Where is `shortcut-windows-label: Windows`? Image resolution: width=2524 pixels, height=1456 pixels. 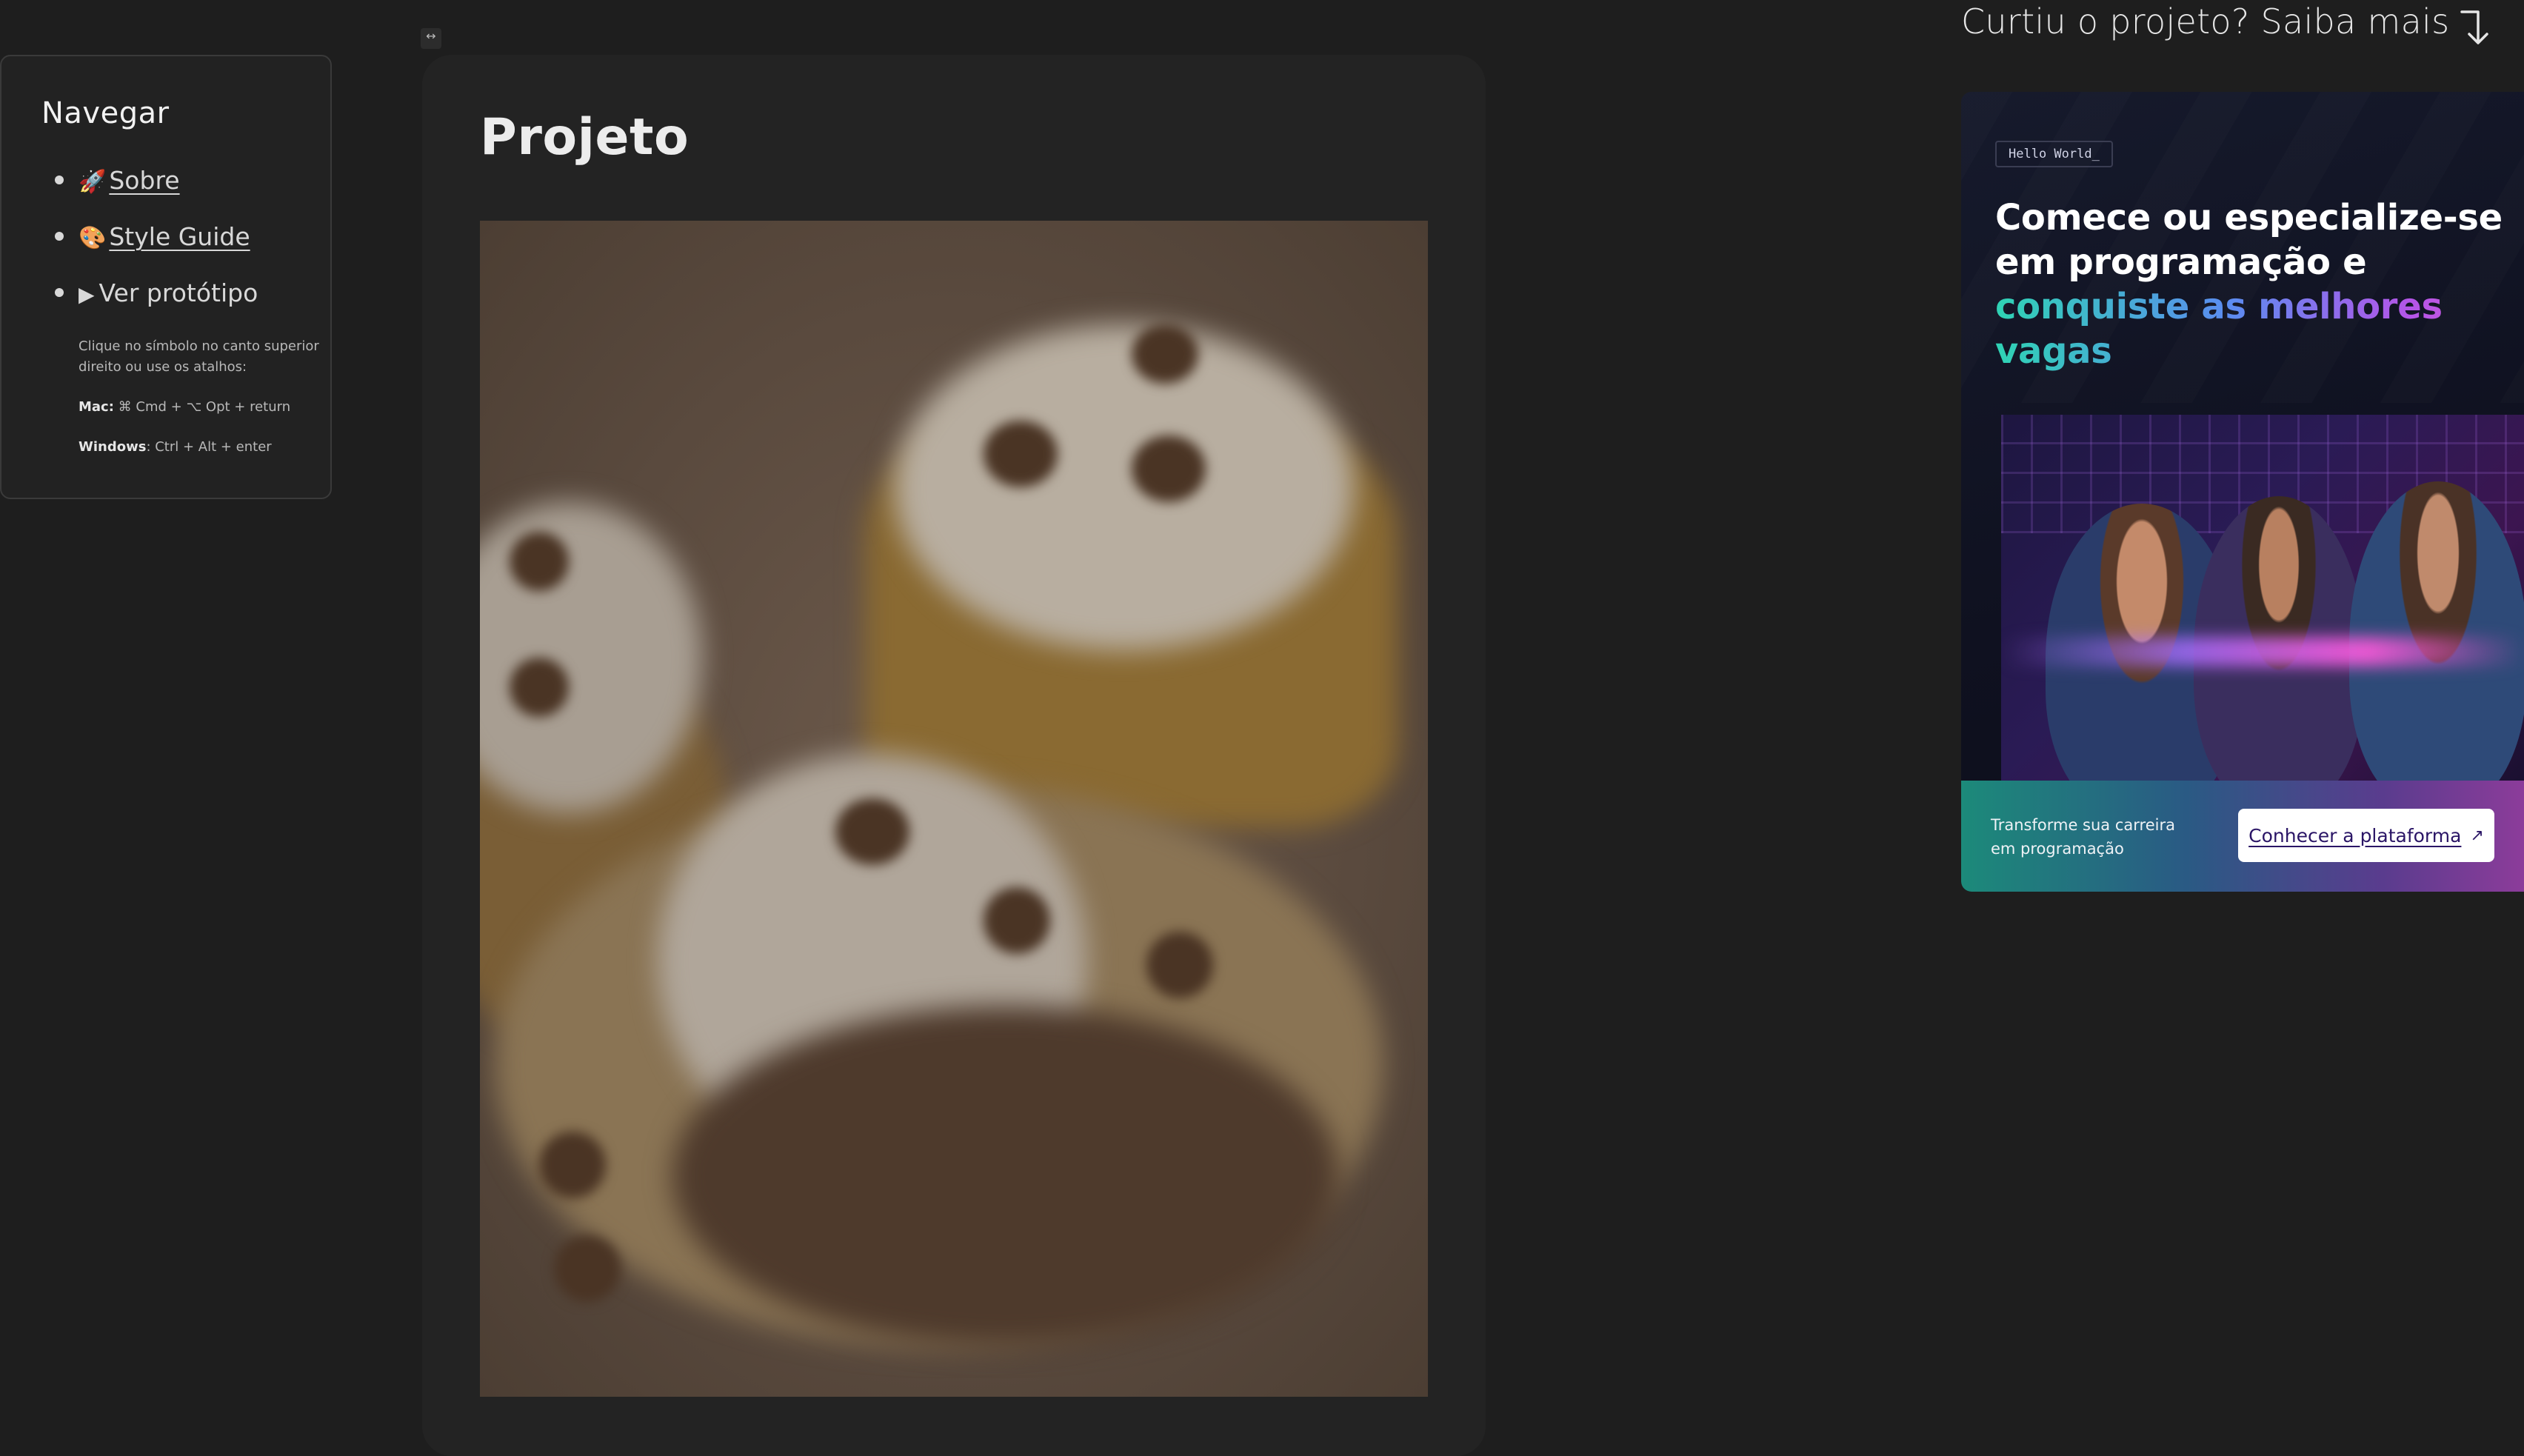
shortcut-windows-label: Windows is located at coordinates (113, 447).